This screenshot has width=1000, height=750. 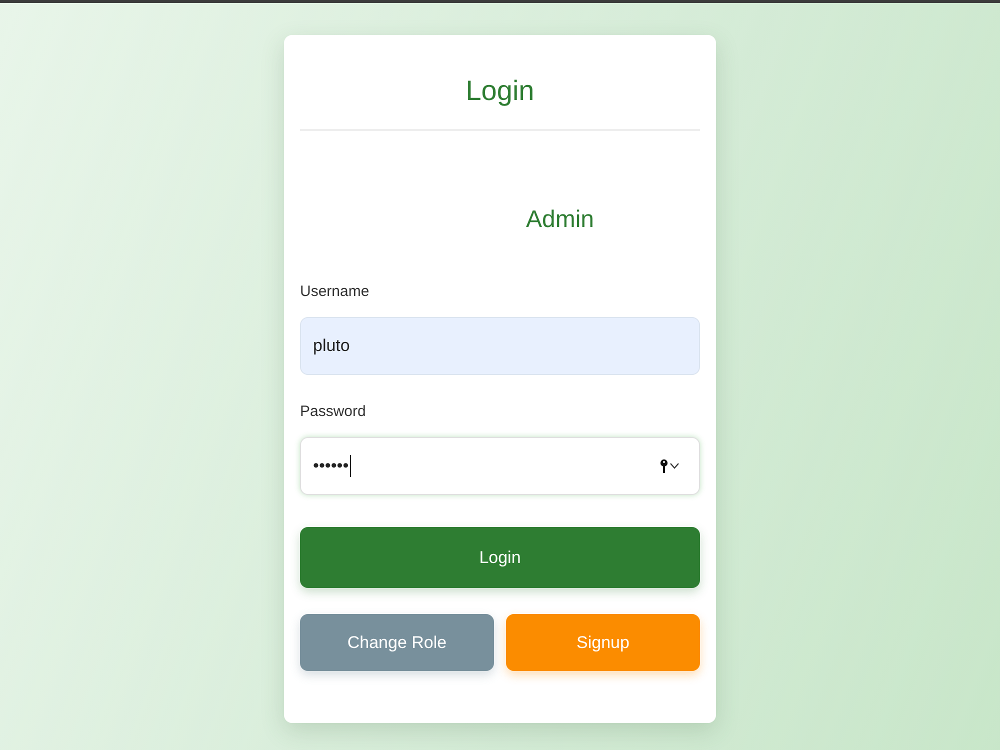 What do you see at coordinates (333, 412) in the screenshot?
I see `field-label: Password` at bounding box center [333, 412].